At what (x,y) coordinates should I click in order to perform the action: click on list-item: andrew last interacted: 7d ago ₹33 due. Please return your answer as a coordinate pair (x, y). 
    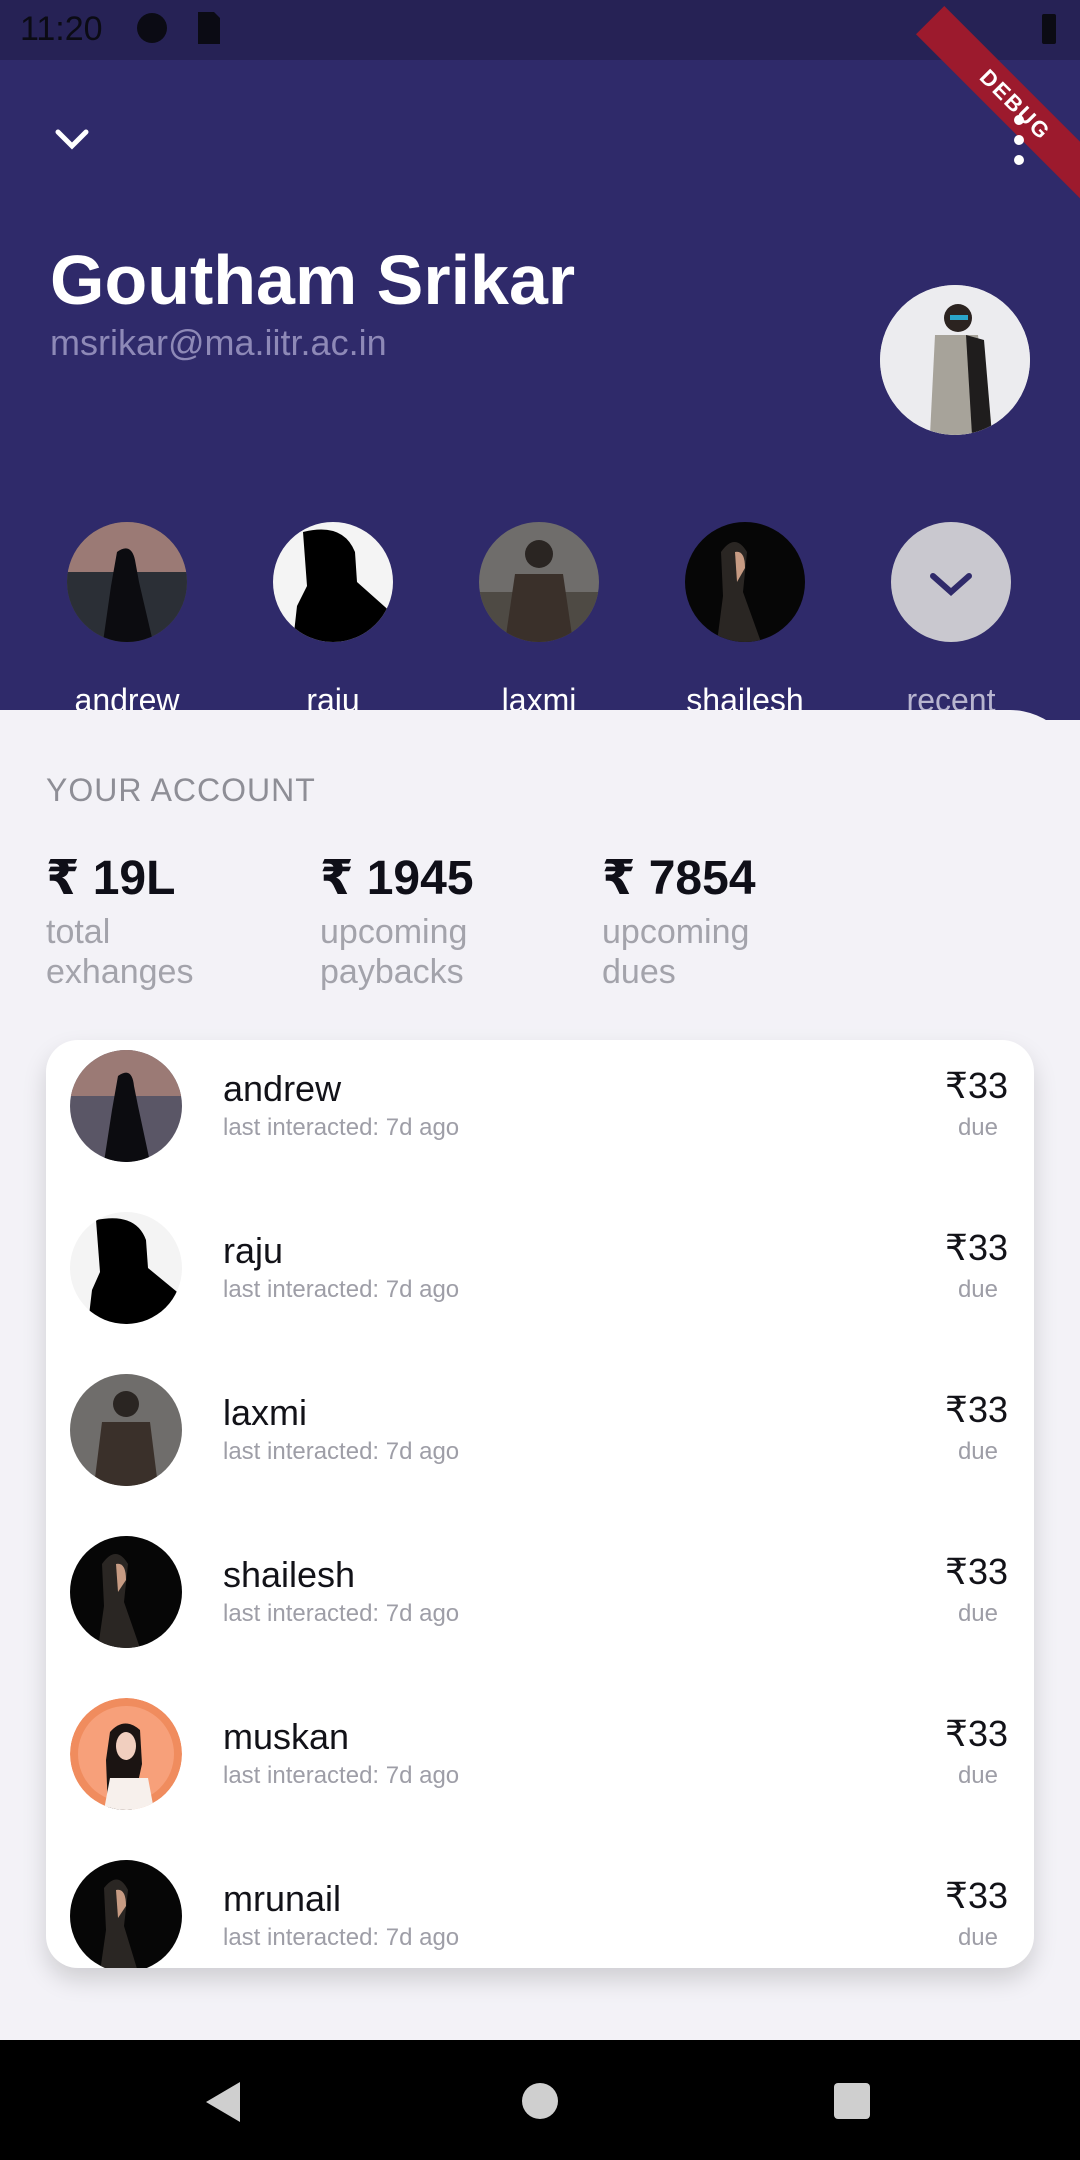
    Looking at the image, I should click on (540, 1121).